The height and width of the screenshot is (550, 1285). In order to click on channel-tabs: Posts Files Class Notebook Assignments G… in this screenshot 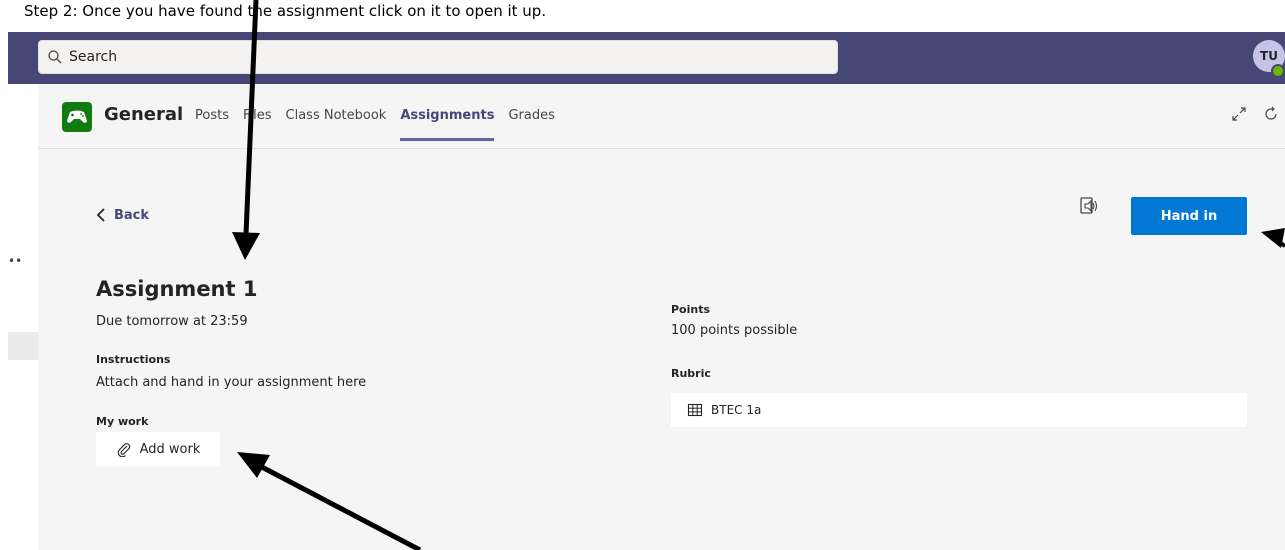, I will do `click(375, 124)`.